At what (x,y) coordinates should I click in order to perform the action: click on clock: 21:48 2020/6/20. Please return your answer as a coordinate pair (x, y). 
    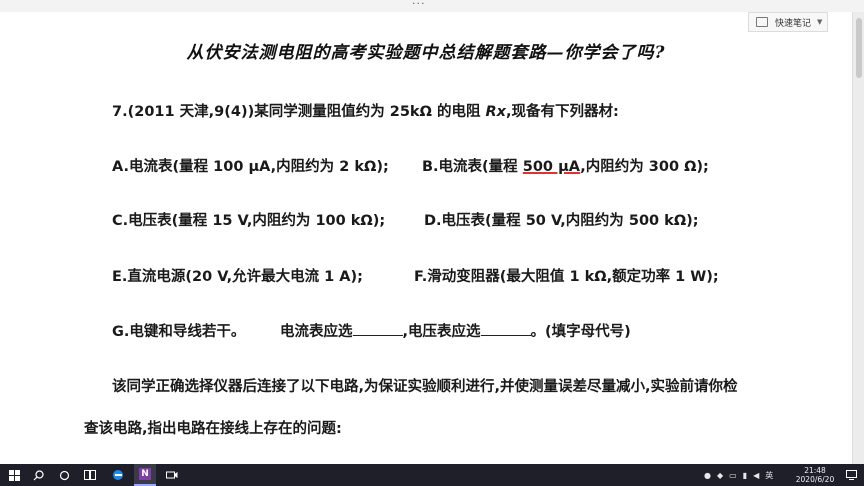
    Looking at the image, I should click on (815, 475).